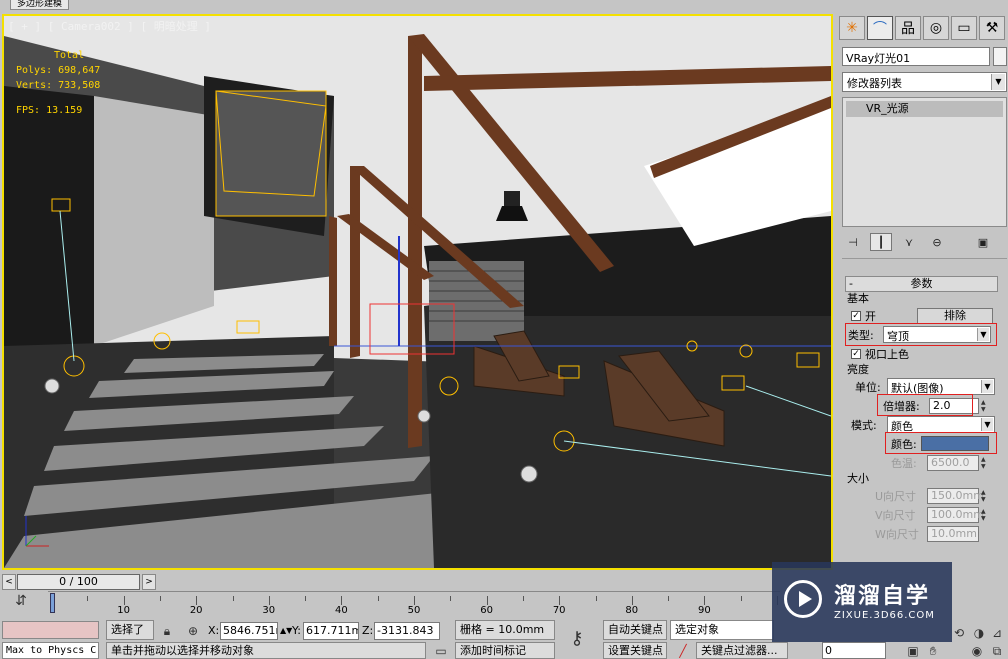 The image size is (1008, 659). Describe the element at coordinates (78, 582) in the screenshot. I see `time-slider: 0 / 100` at that location.